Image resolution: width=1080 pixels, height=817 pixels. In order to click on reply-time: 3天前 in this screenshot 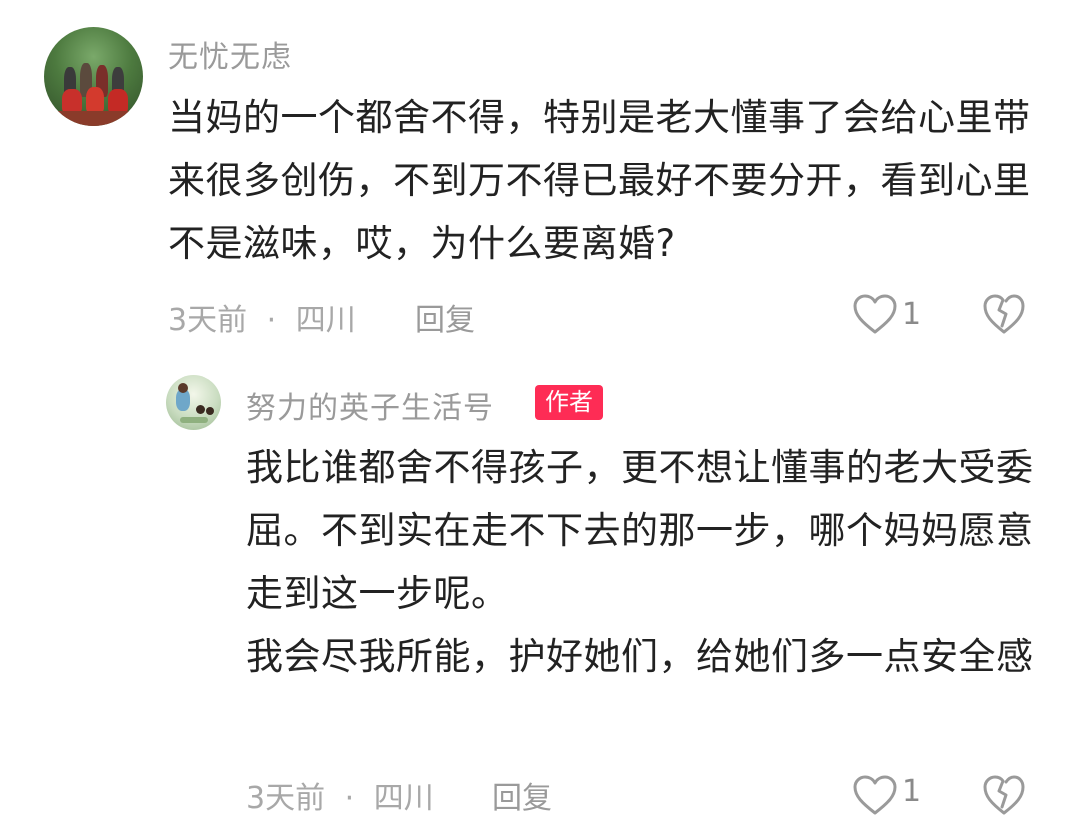, I will do `click(286, 798)`.